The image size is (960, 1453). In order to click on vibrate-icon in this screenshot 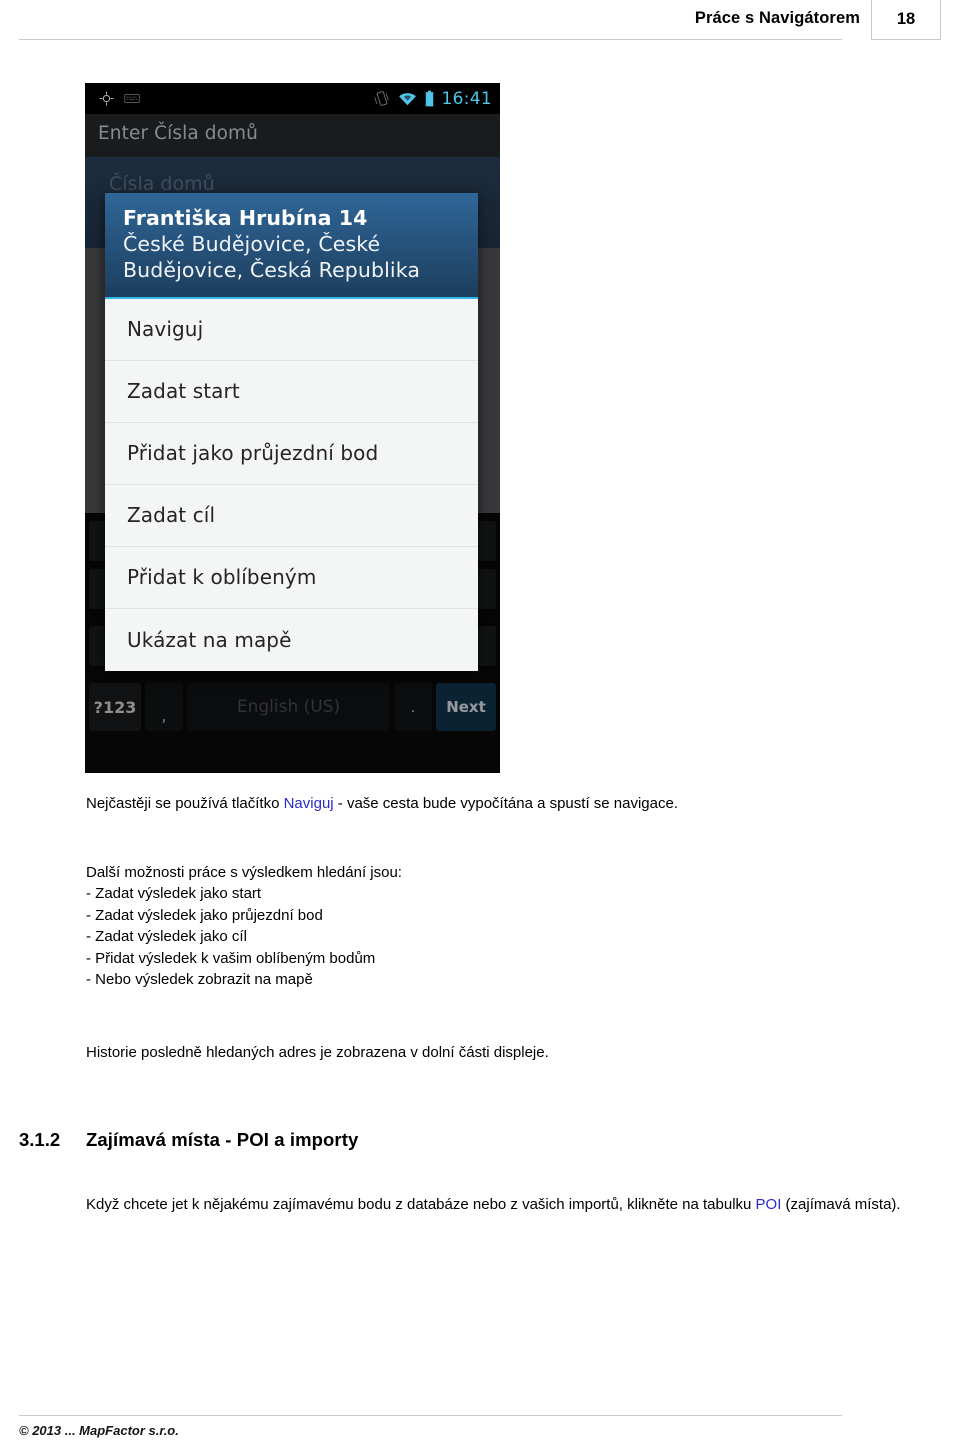, I will do `click(381, 98)`.